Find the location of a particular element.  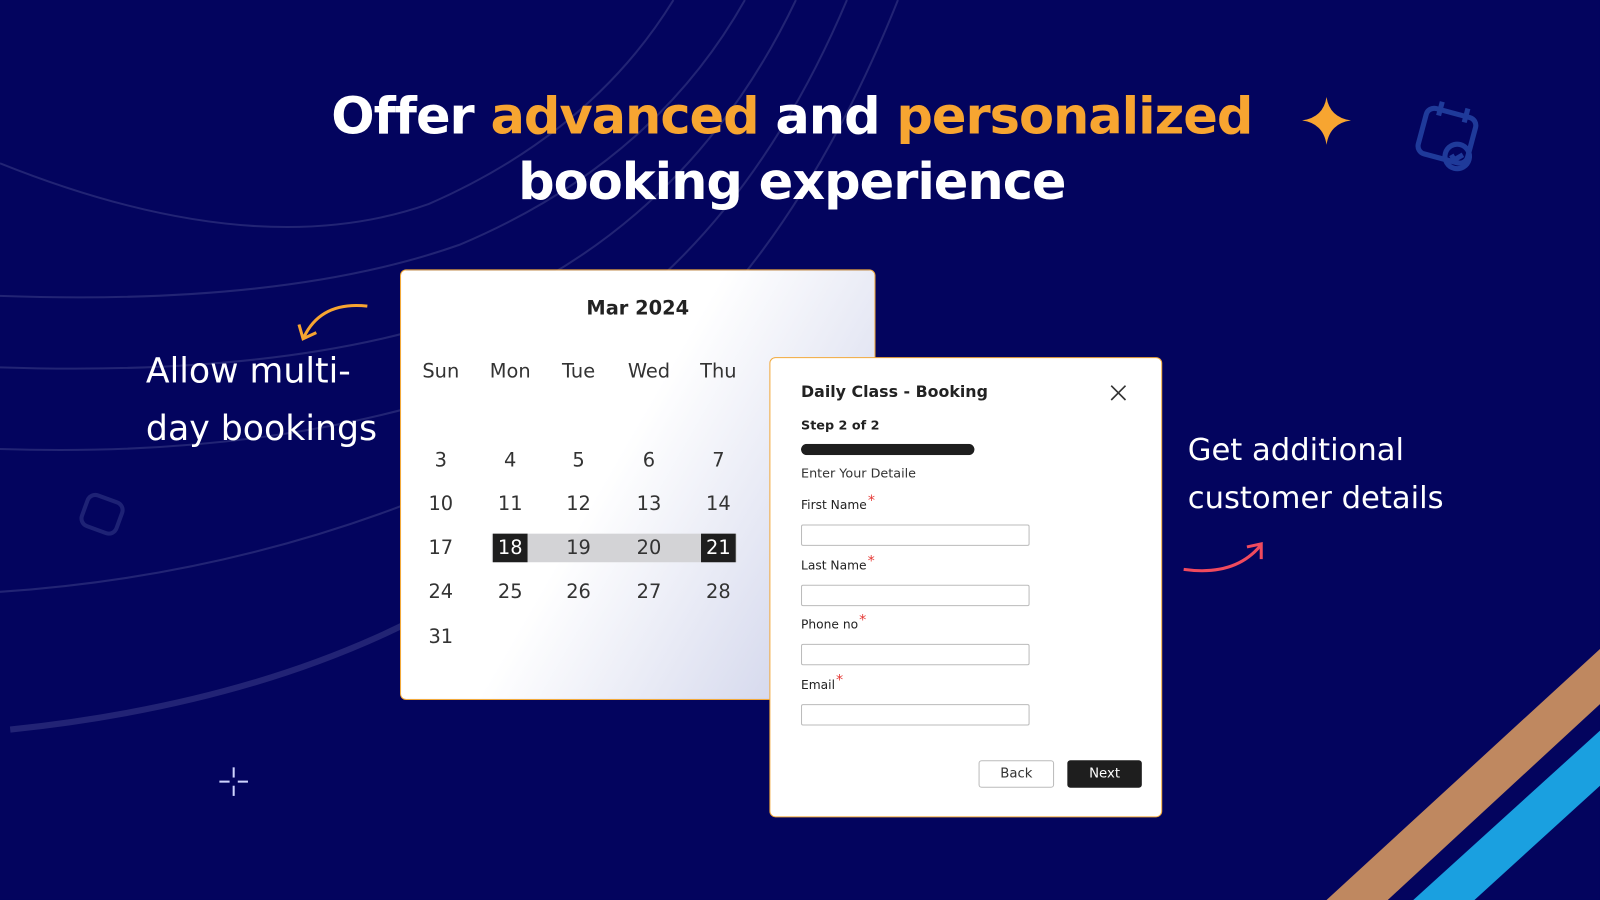

field-label: Last Name* is located at coordinates (838, 563).